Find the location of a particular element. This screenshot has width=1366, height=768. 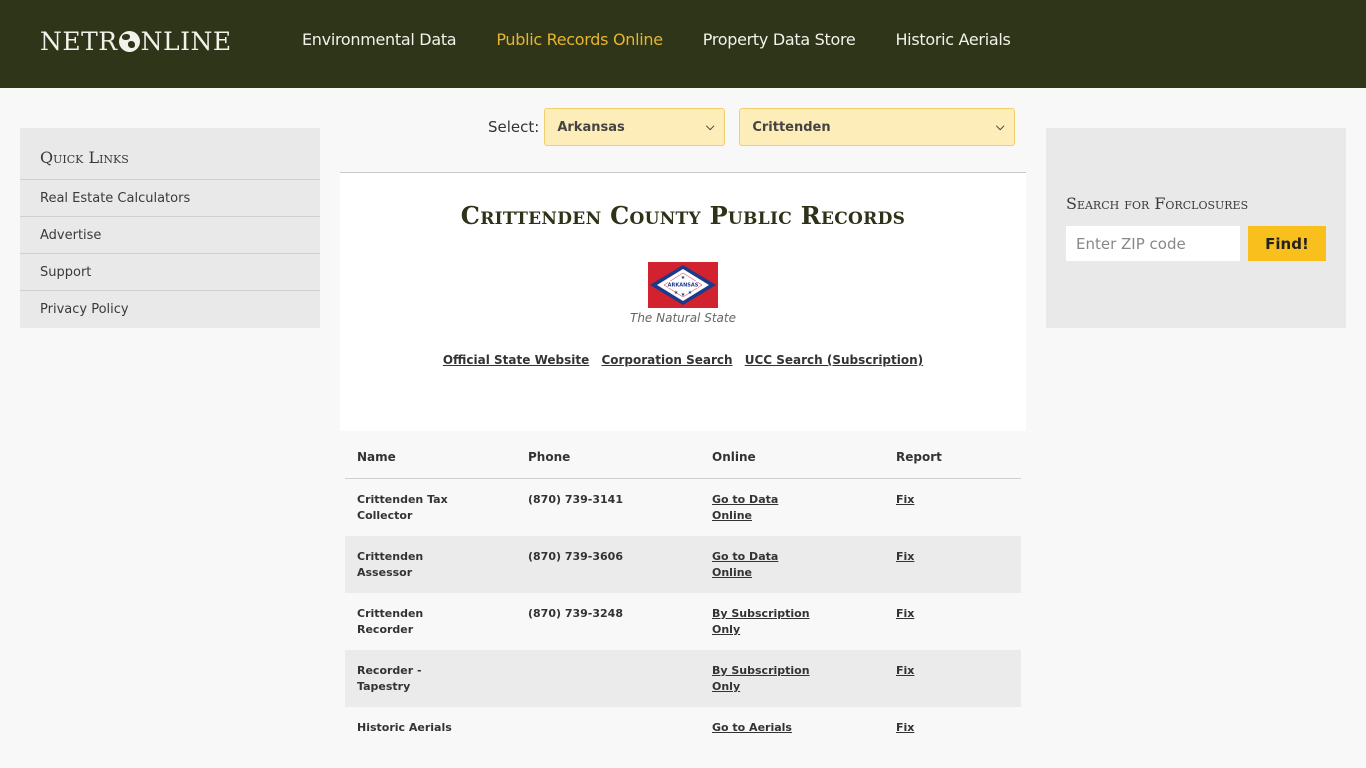

quick-link-advertise: Advertise is located at coordinates (170, 235).